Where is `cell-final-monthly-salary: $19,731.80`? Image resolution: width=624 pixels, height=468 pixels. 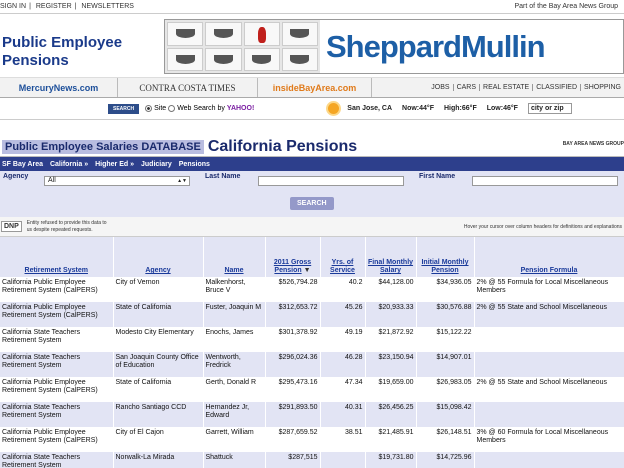 cell-final-monthly-salary: $19,731.80 is located at coordinates (391, 460).